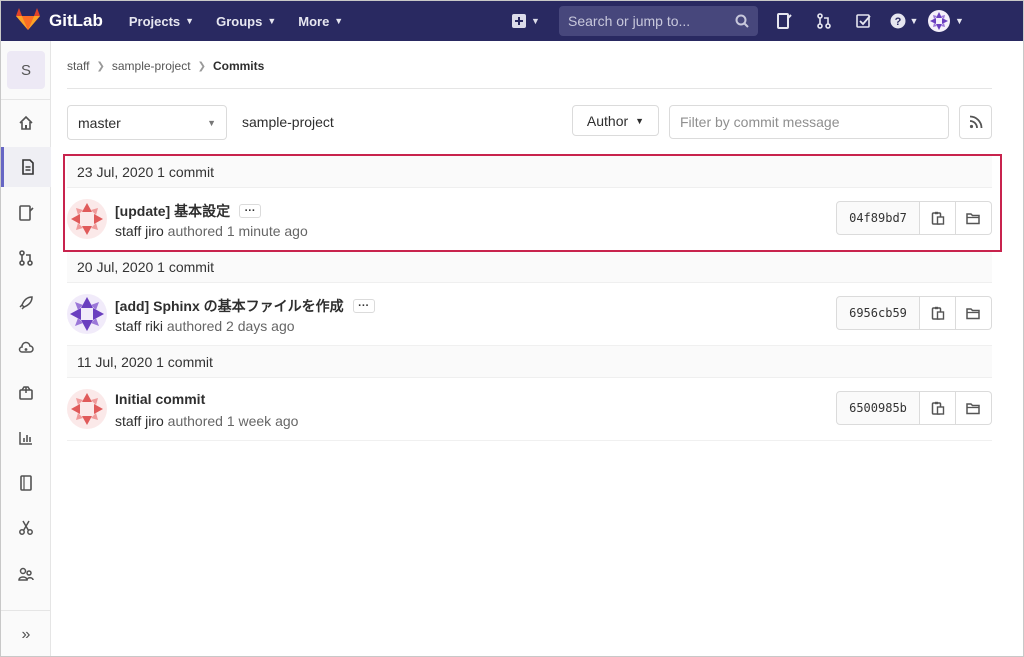 The height and width of the screenshot is (657, 1024). Describe the element at coordinates (28, 21) in the screenshot. I see `gitlab-logo-icon` at that location.